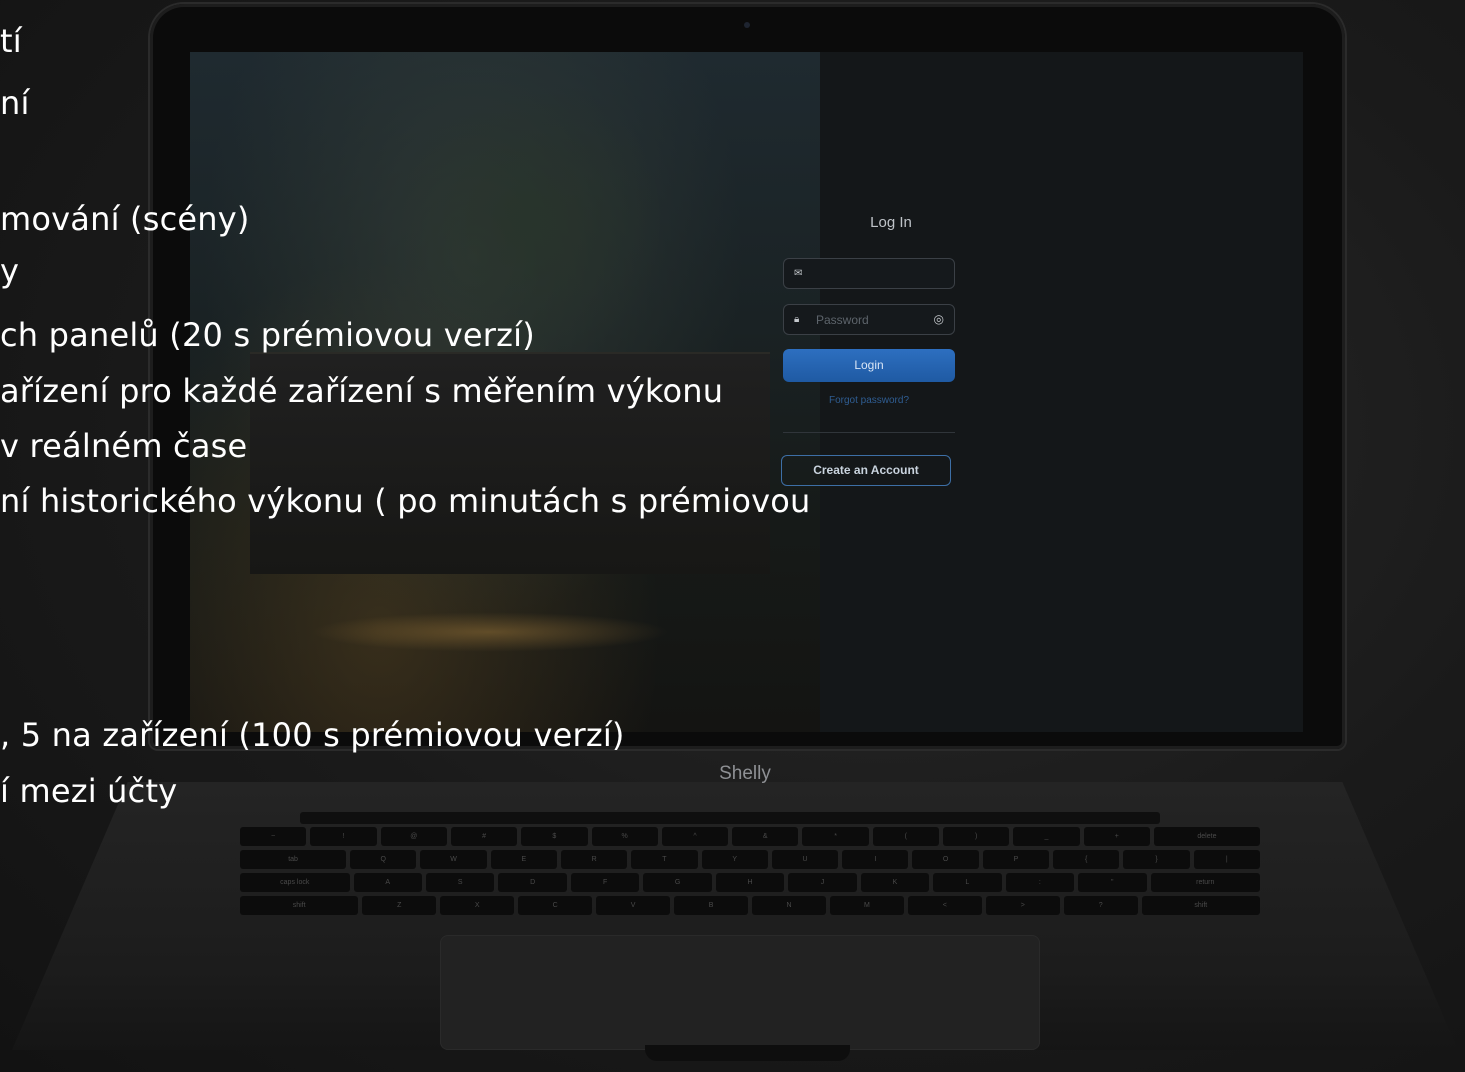 The height and width of the screenshot is (1072, 1465). Describe the element at coordinates (477, 905) in the screenshot. I see `keyboard-key: X` at that location.